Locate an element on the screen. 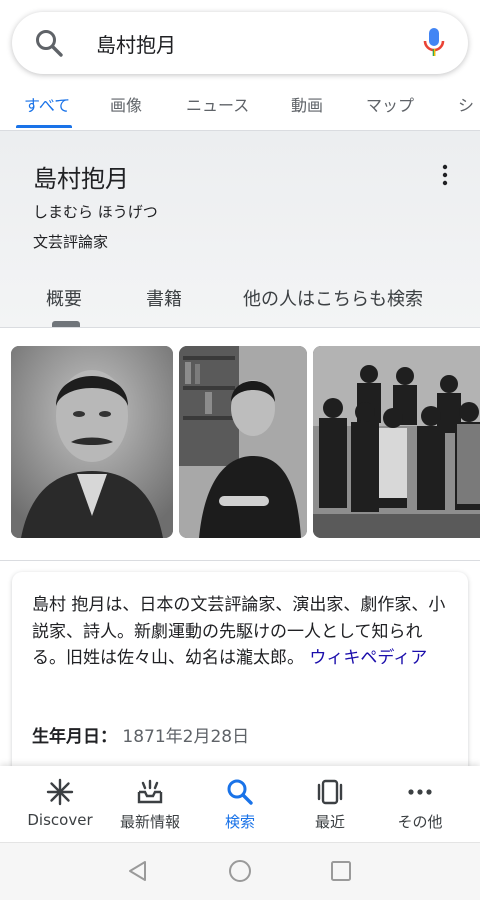  search-input: 島村抱月 is located at coordinates (136, 43).